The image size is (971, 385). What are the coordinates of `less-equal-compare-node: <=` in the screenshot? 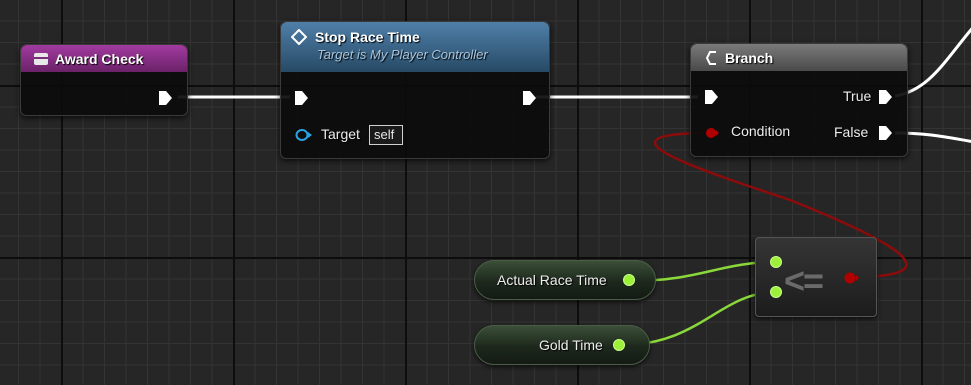 It's located at (816, 277).